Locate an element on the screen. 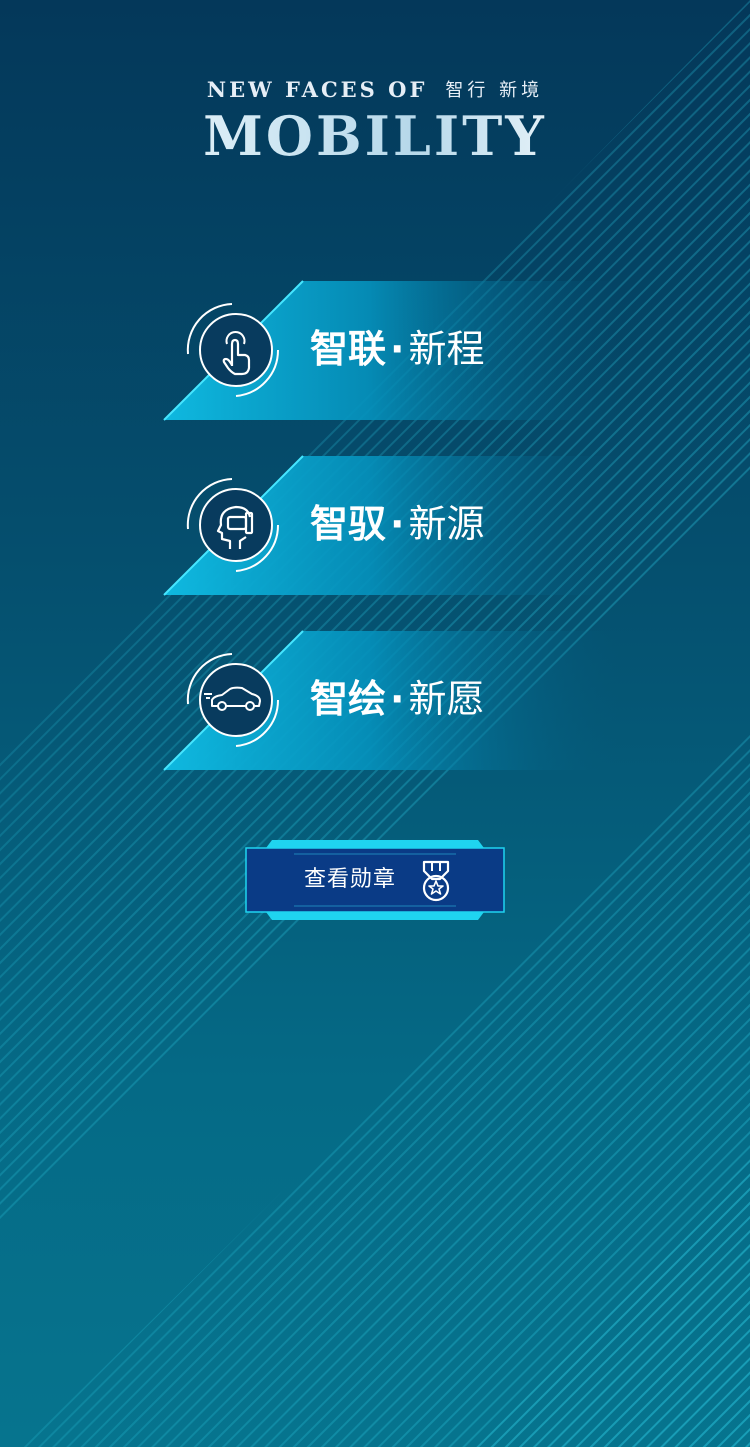 The image size is (750, 1447). title-primary: 智绘 is located at coordinates (348, 699).